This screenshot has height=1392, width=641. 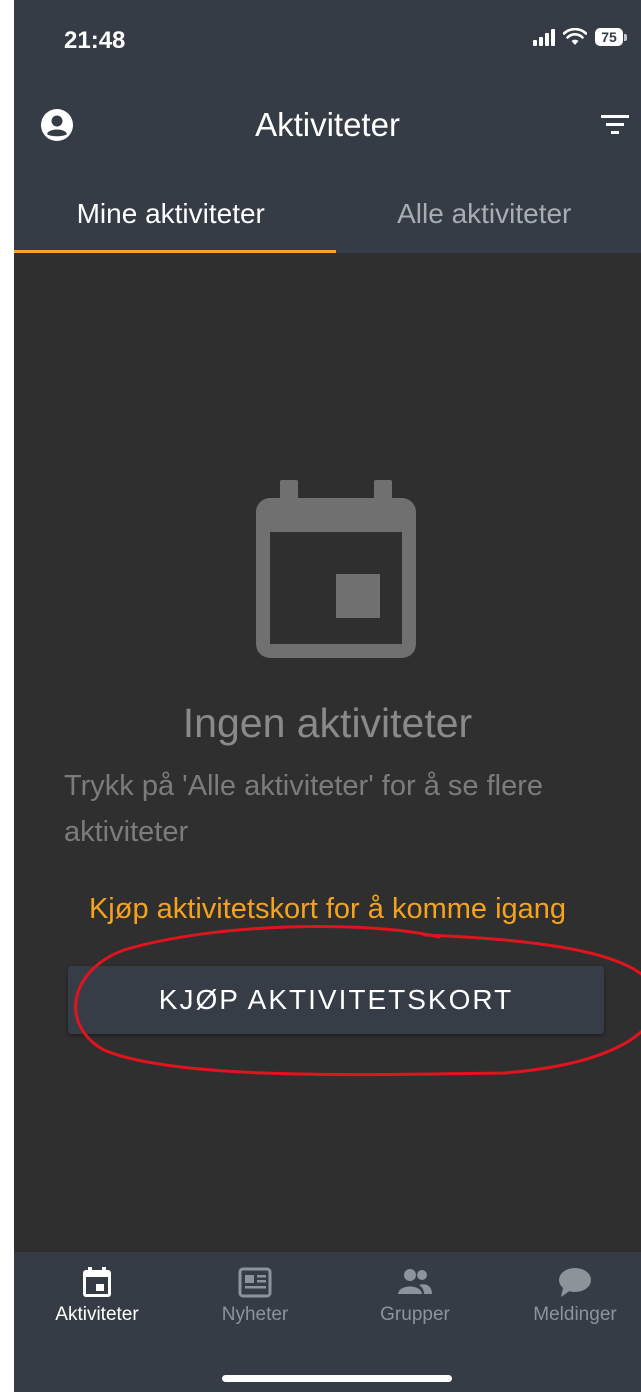 I want to click on nav-label: Grupper, so click(x=415, y=1314).